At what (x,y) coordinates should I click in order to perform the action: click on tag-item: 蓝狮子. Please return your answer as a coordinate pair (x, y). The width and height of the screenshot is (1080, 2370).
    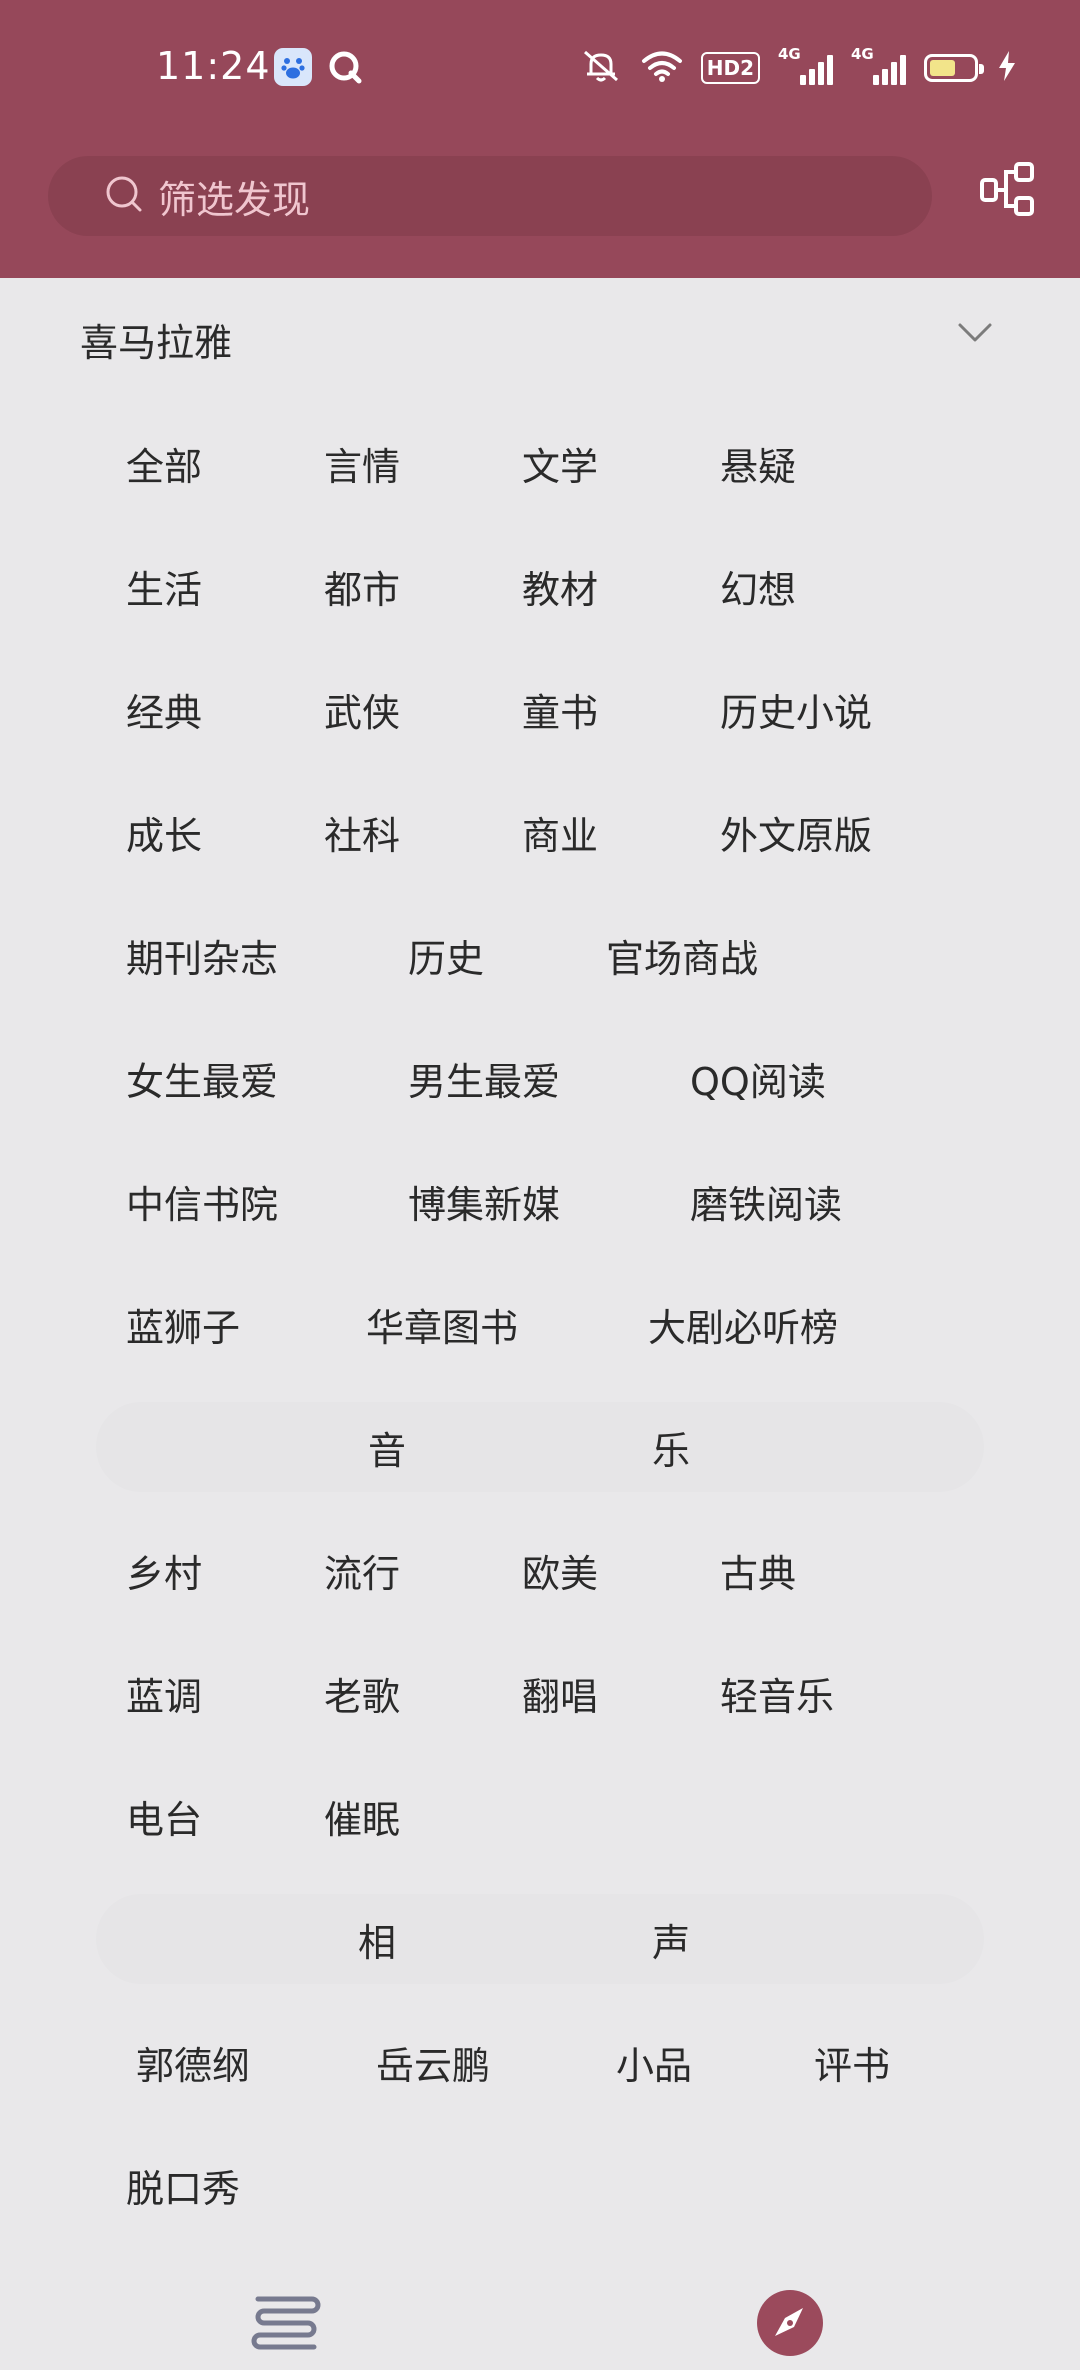
    Looking at the image, I should click on (183, 1324).